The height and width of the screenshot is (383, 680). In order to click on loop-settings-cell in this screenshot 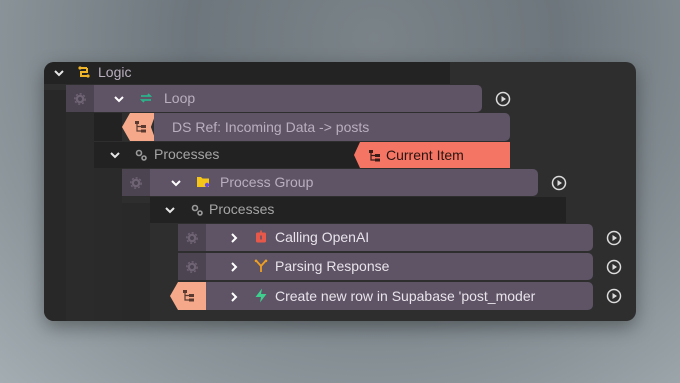, I will do `click(80, 98)`.